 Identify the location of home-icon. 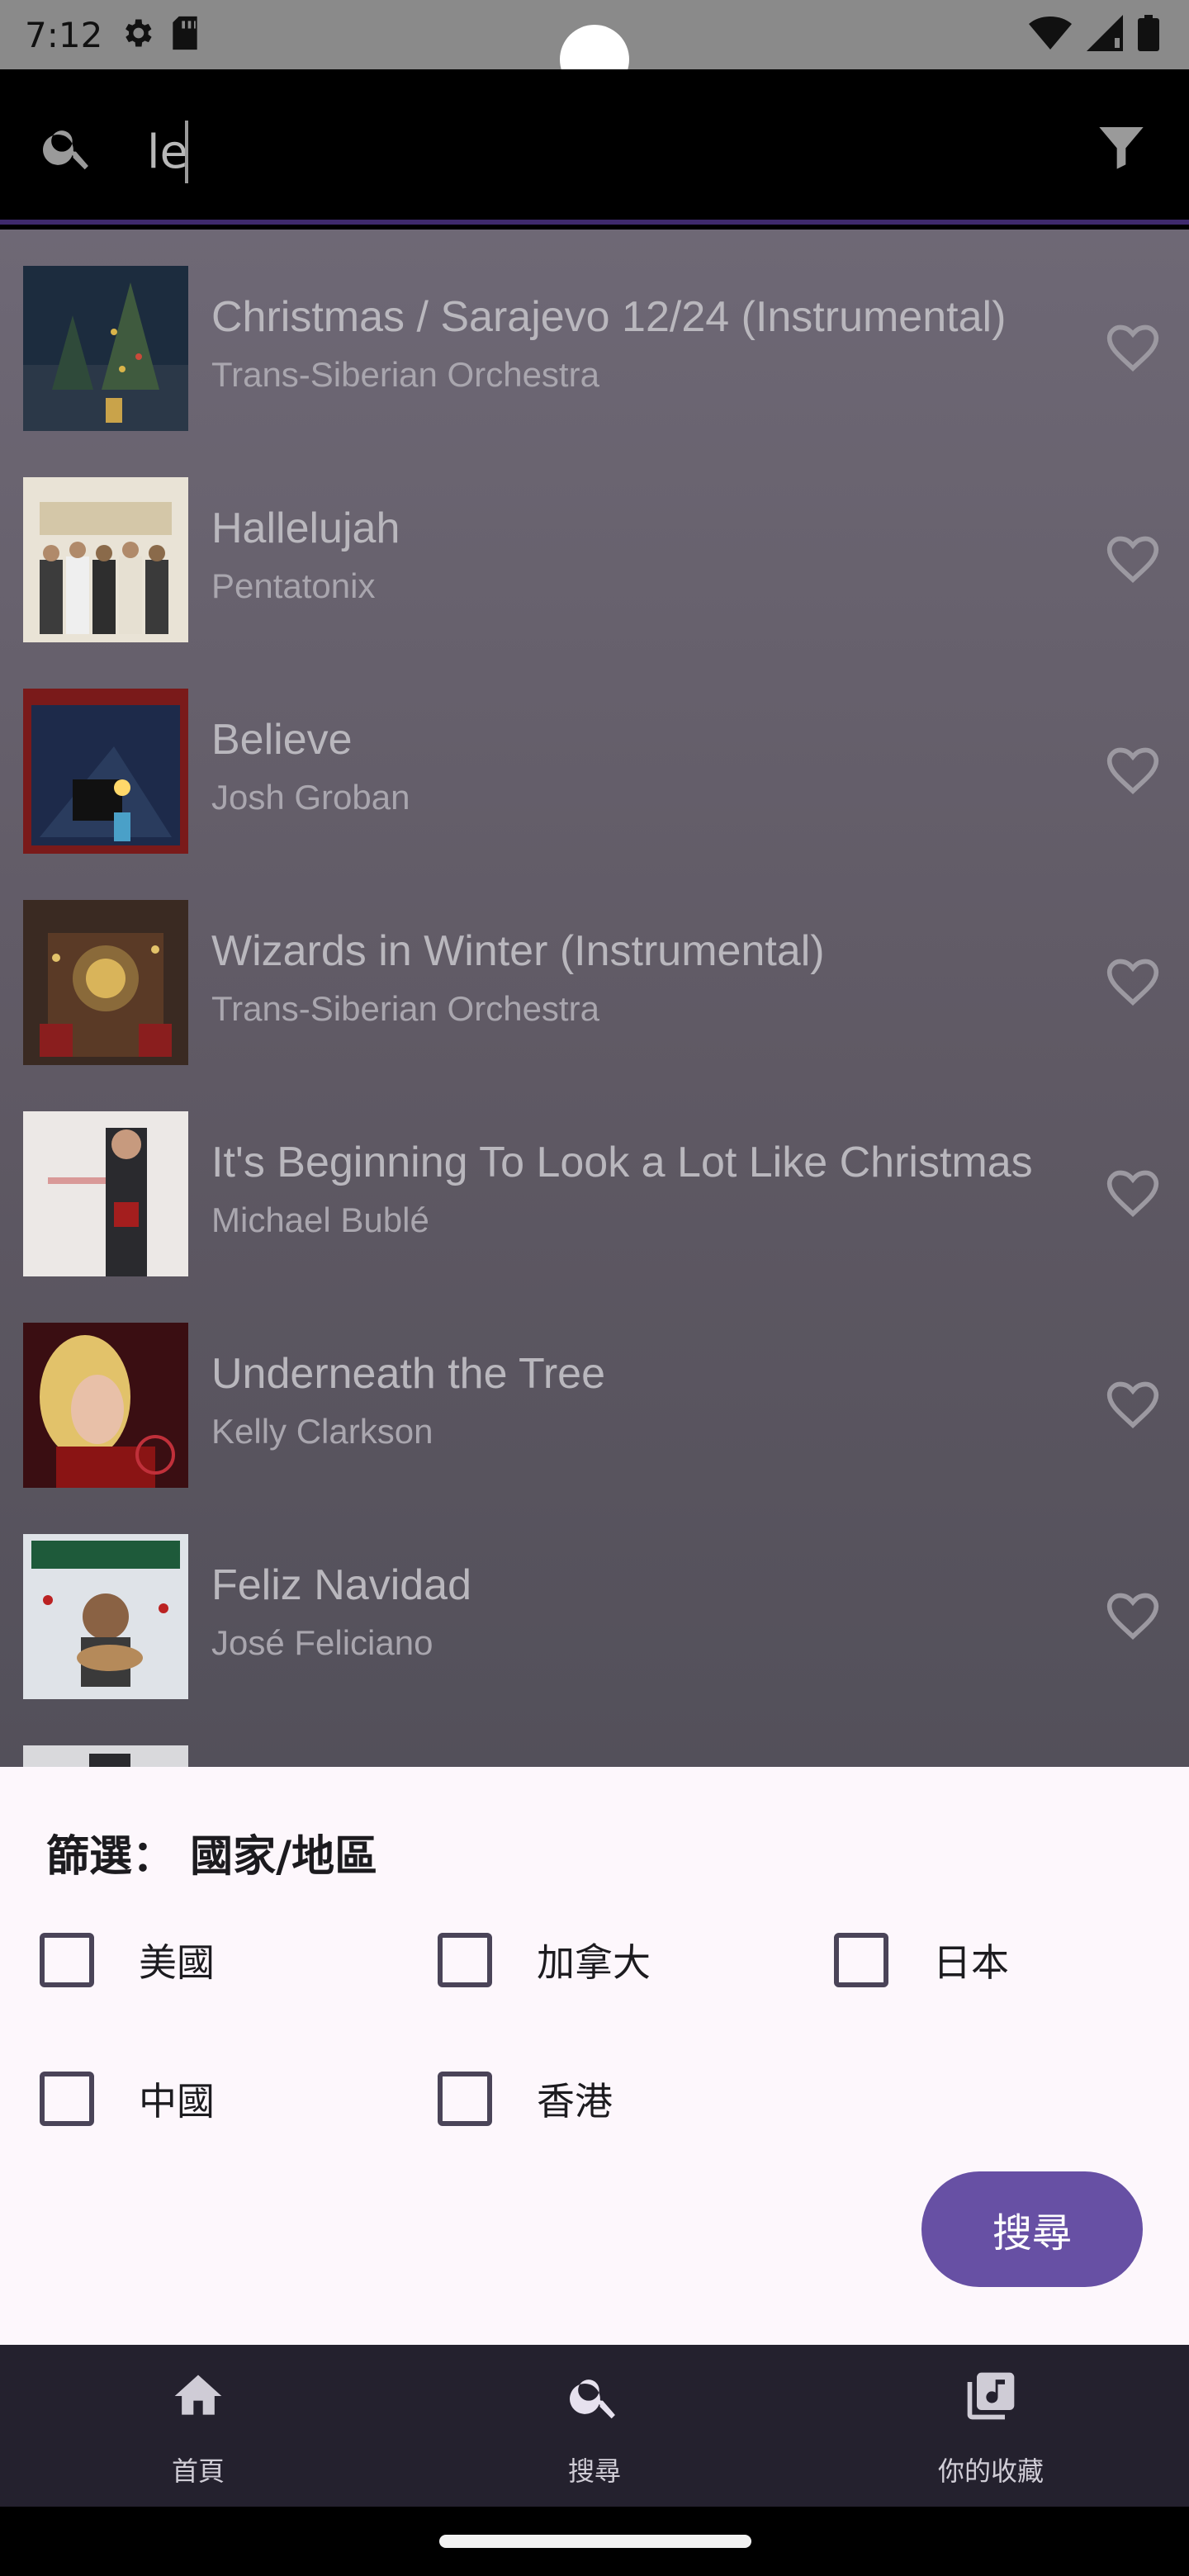
(198, 2396).